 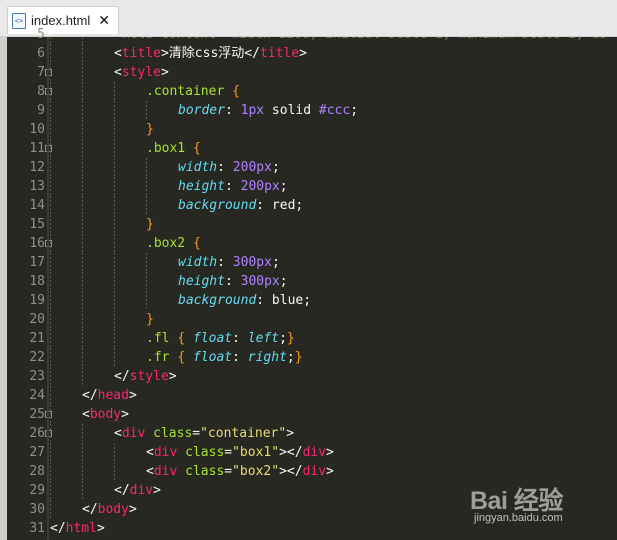 I want to click on line-number: 24, so click(x=37, y=395).